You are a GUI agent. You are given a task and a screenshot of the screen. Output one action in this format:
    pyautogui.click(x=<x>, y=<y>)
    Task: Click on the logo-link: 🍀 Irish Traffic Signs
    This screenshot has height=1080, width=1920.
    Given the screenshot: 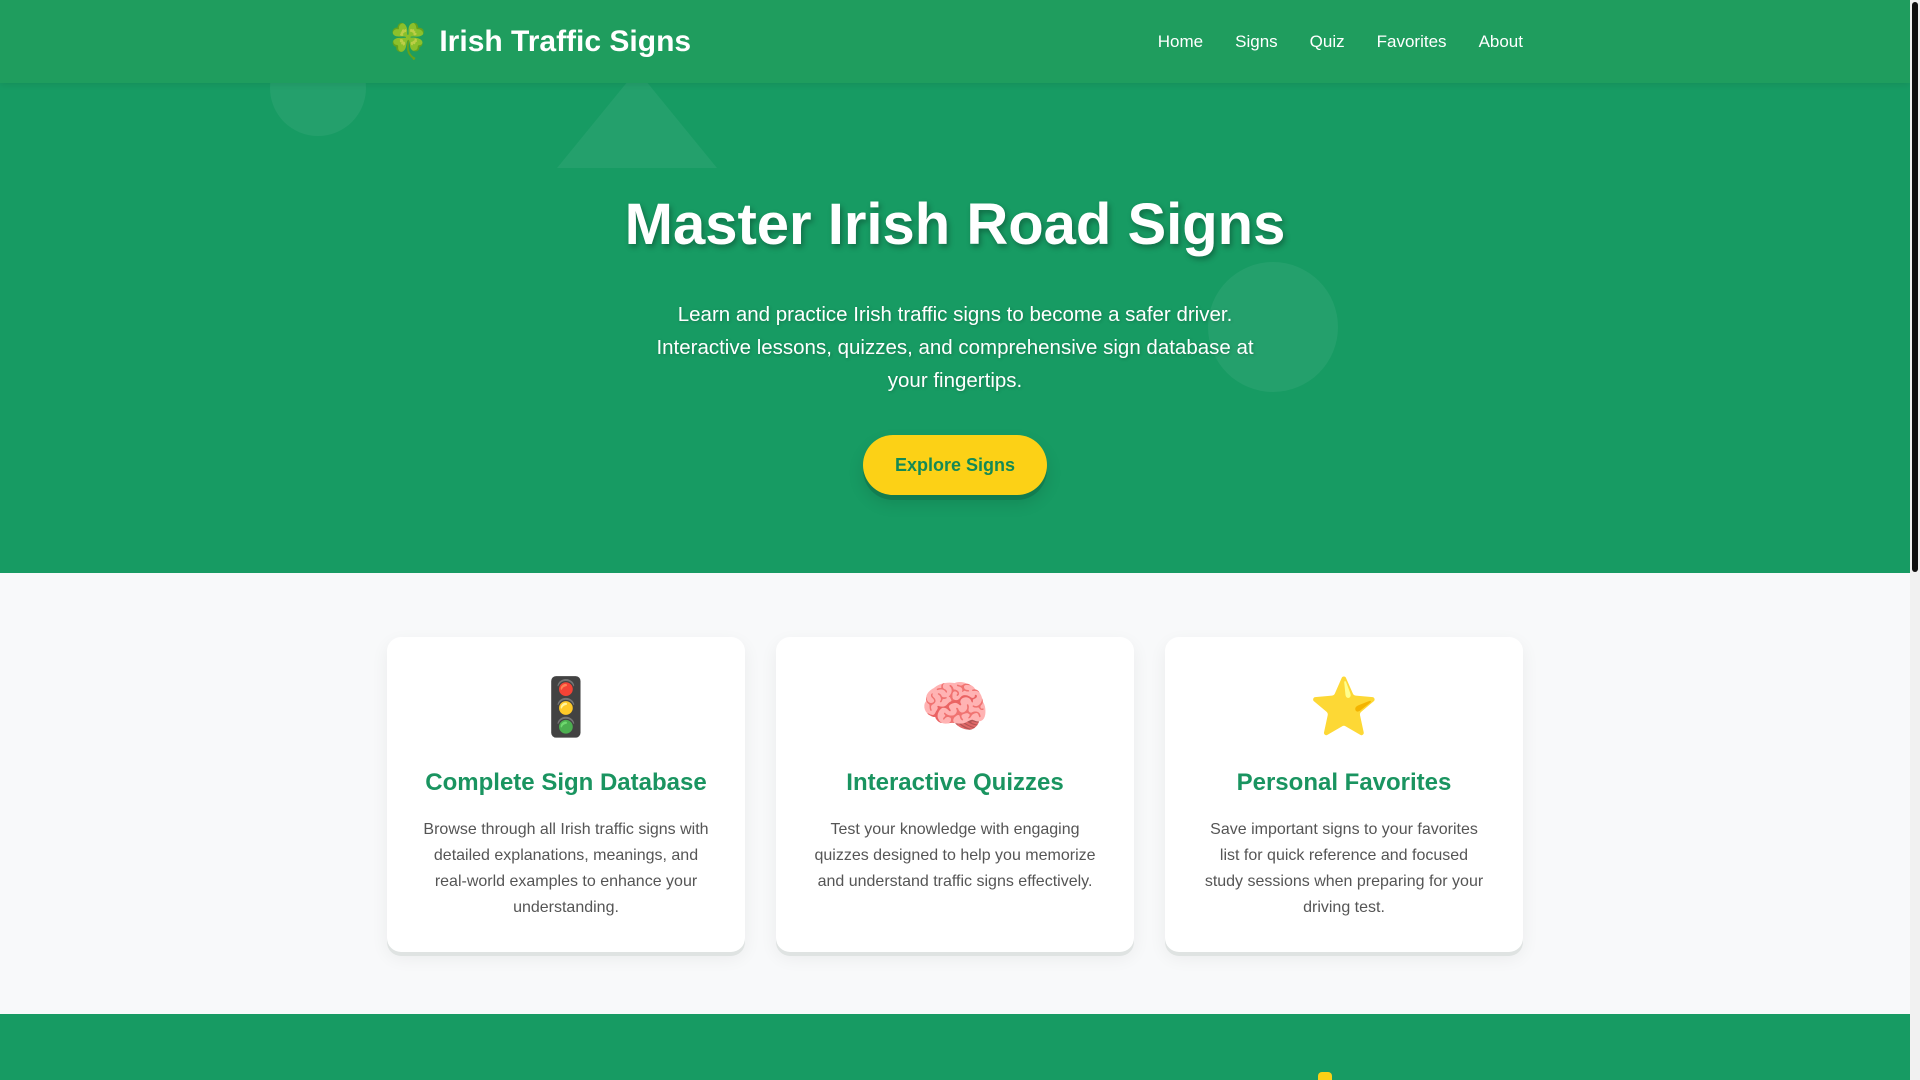 What is the action you would take?
    pyautogui.click(x=539, y=42)
    